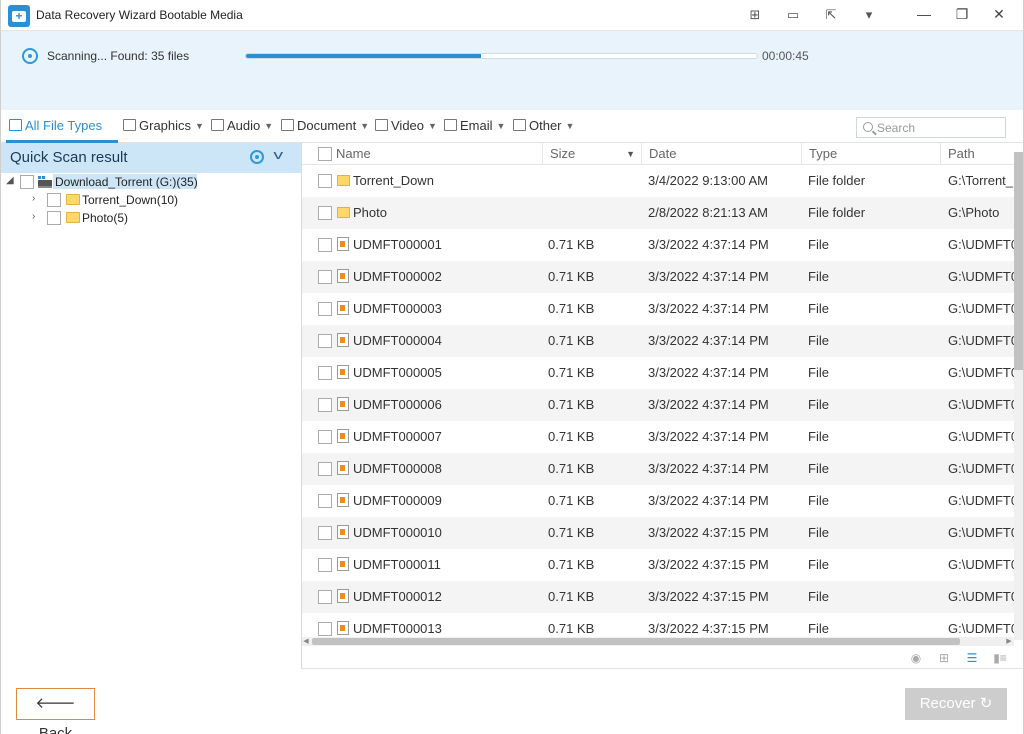  I want to click on search-box, so click(931, 127).